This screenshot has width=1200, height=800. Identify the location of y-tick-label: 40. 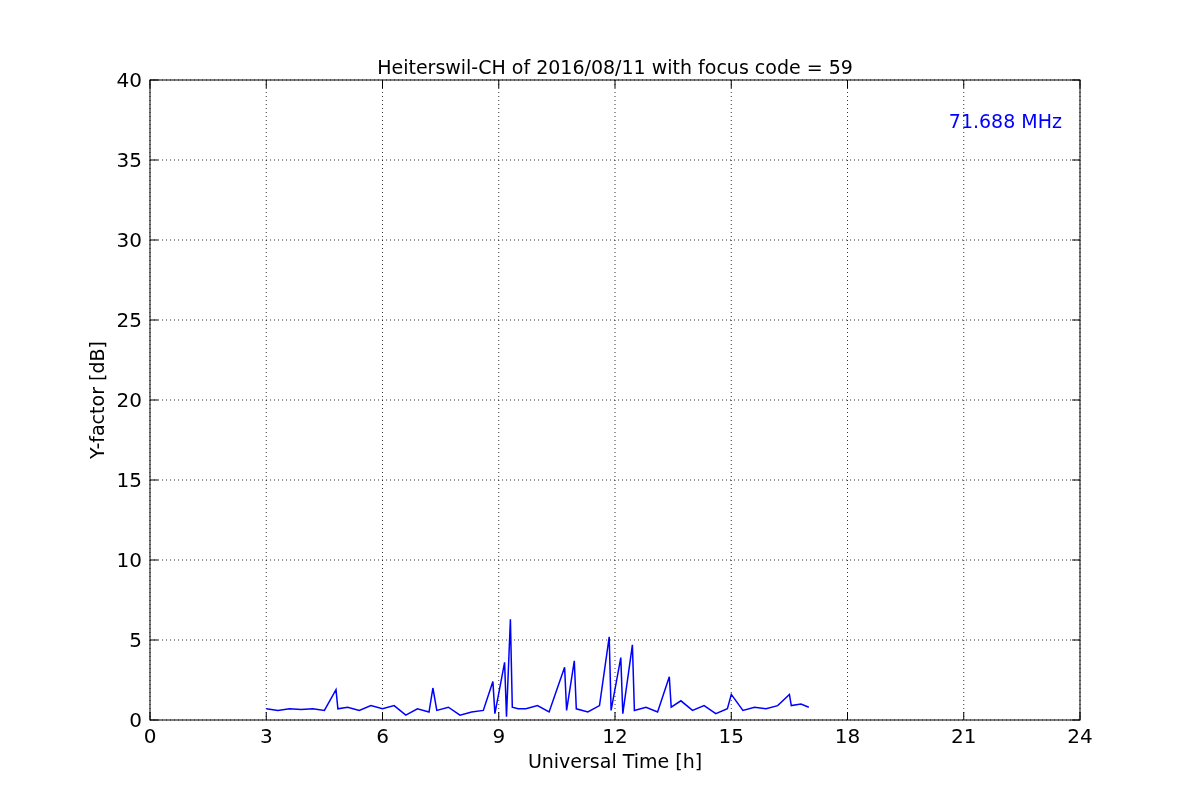
(129, 80).